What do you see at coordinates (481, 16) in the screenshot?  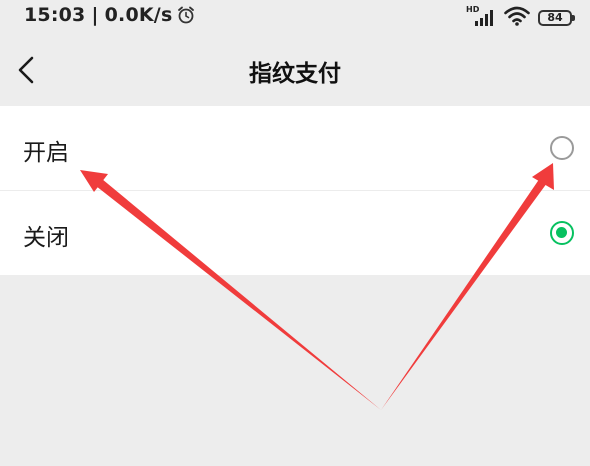 I see `cellular-signal-icon: HD` at bounding box center [481, 16].